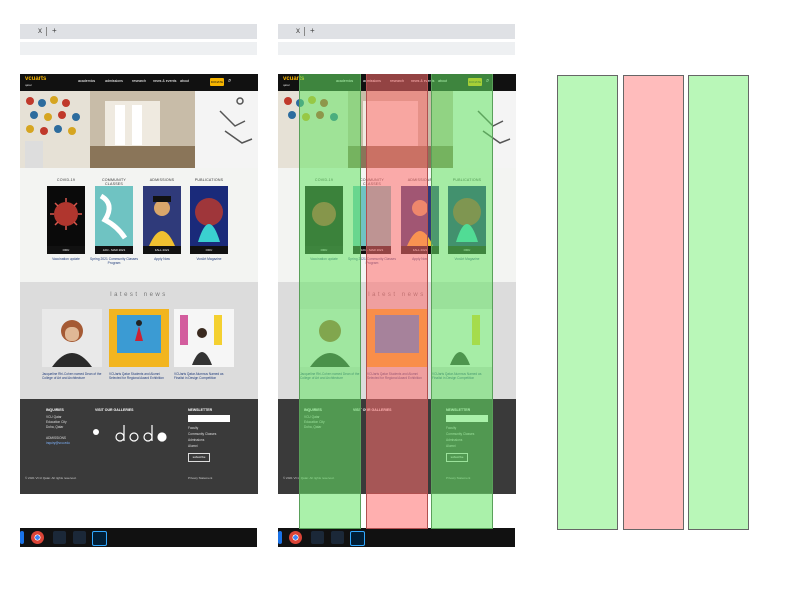 This screenshot has width=792, height=612. Describe the element at coordinates (114, 81) in the screenshot. I see `nav-admissions: admissions` at that location.